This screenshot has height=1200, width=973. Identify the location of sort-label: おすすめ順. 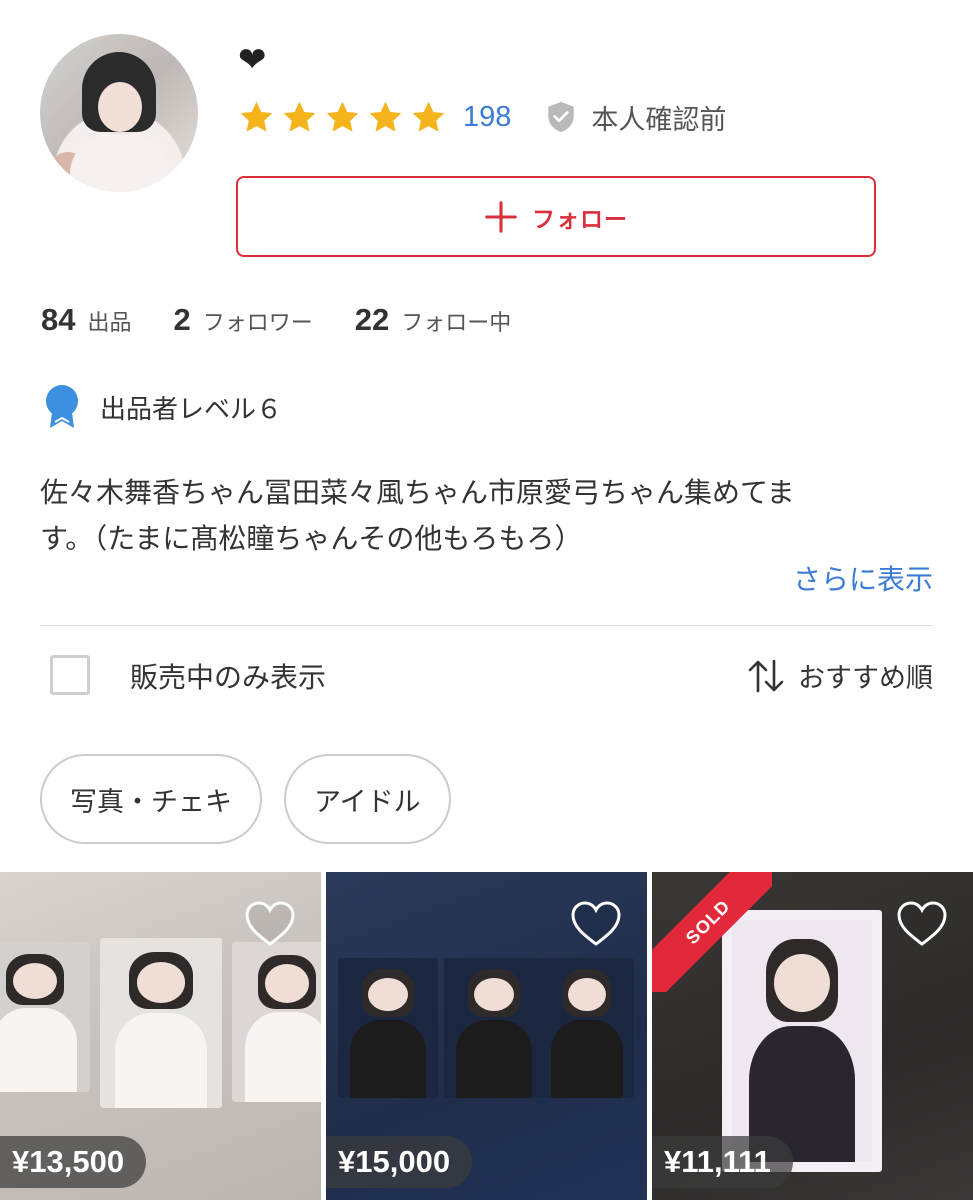
(865, 678).